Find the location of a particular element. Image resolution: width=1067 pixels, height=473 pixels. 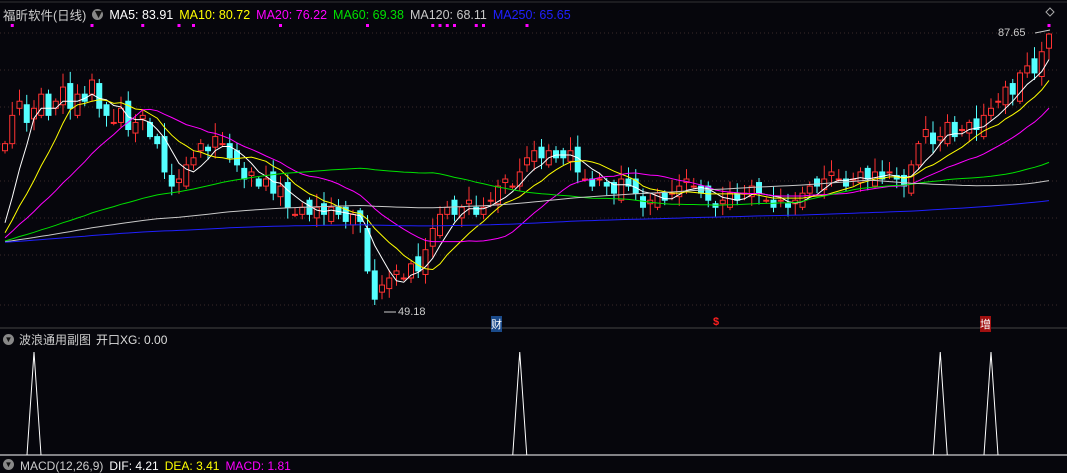

ma120-line is located at coordinates (527, 211).